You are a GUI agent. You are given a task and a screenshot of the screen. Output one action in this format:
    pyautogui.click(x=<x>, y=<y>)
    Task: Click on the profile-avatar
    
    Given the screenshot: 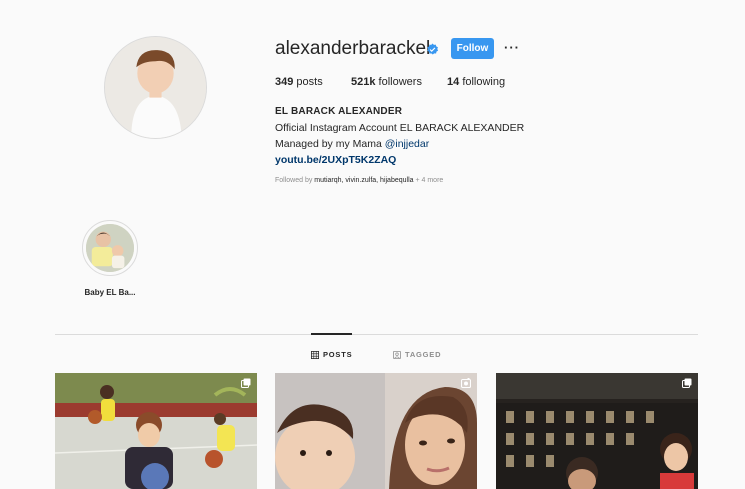 What is the action you would take?
    pyautogui.click(x=155, y=87)
    